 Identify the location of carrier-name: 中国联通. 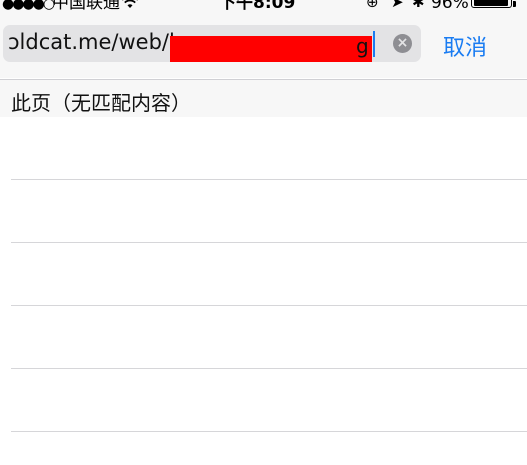
(86, 6).